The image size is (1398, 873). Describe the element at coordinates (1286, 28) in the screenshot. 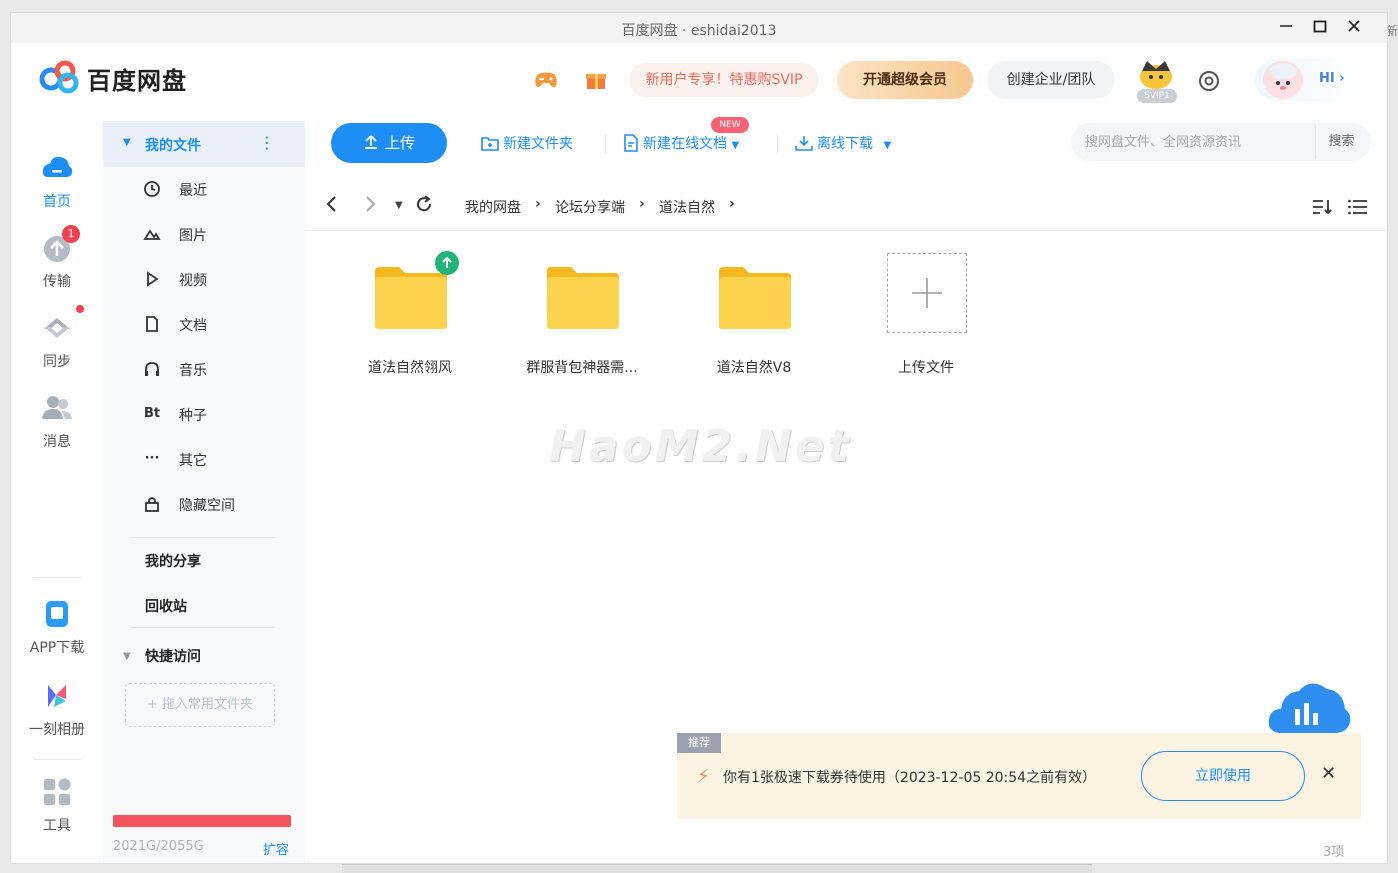

I see `minimize-button` at that location.